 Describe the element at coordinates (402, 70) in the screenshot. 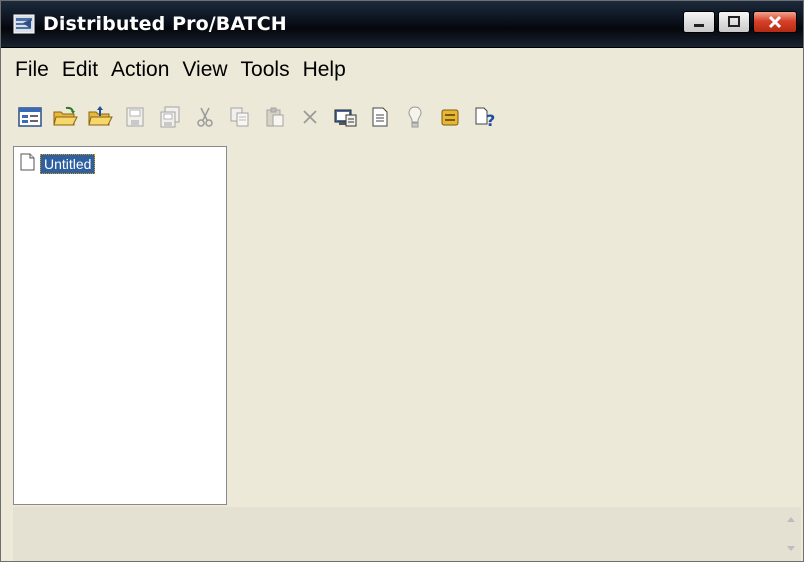

I see `menu-bar: File Edit Action View Tools Help` at that location.